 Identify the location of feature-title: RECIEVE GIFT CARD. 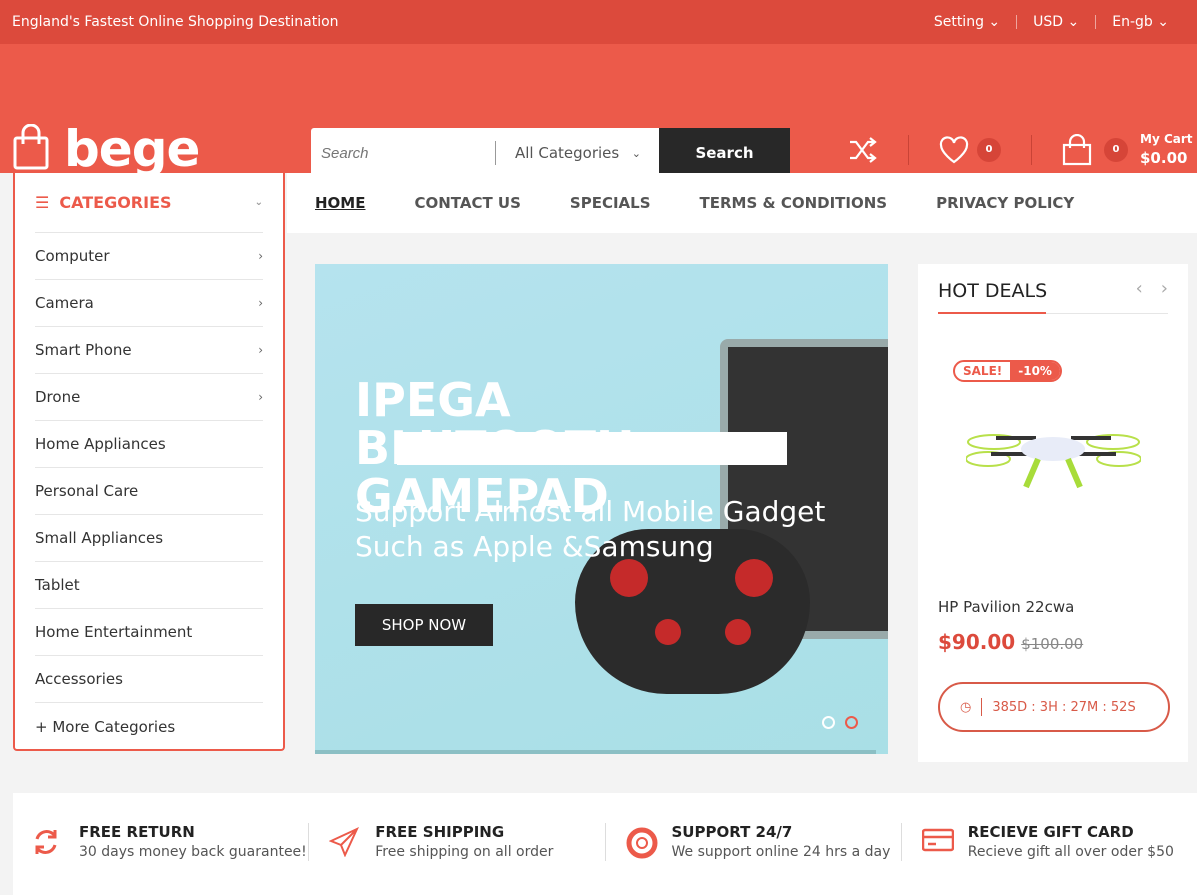
(1050, 832).